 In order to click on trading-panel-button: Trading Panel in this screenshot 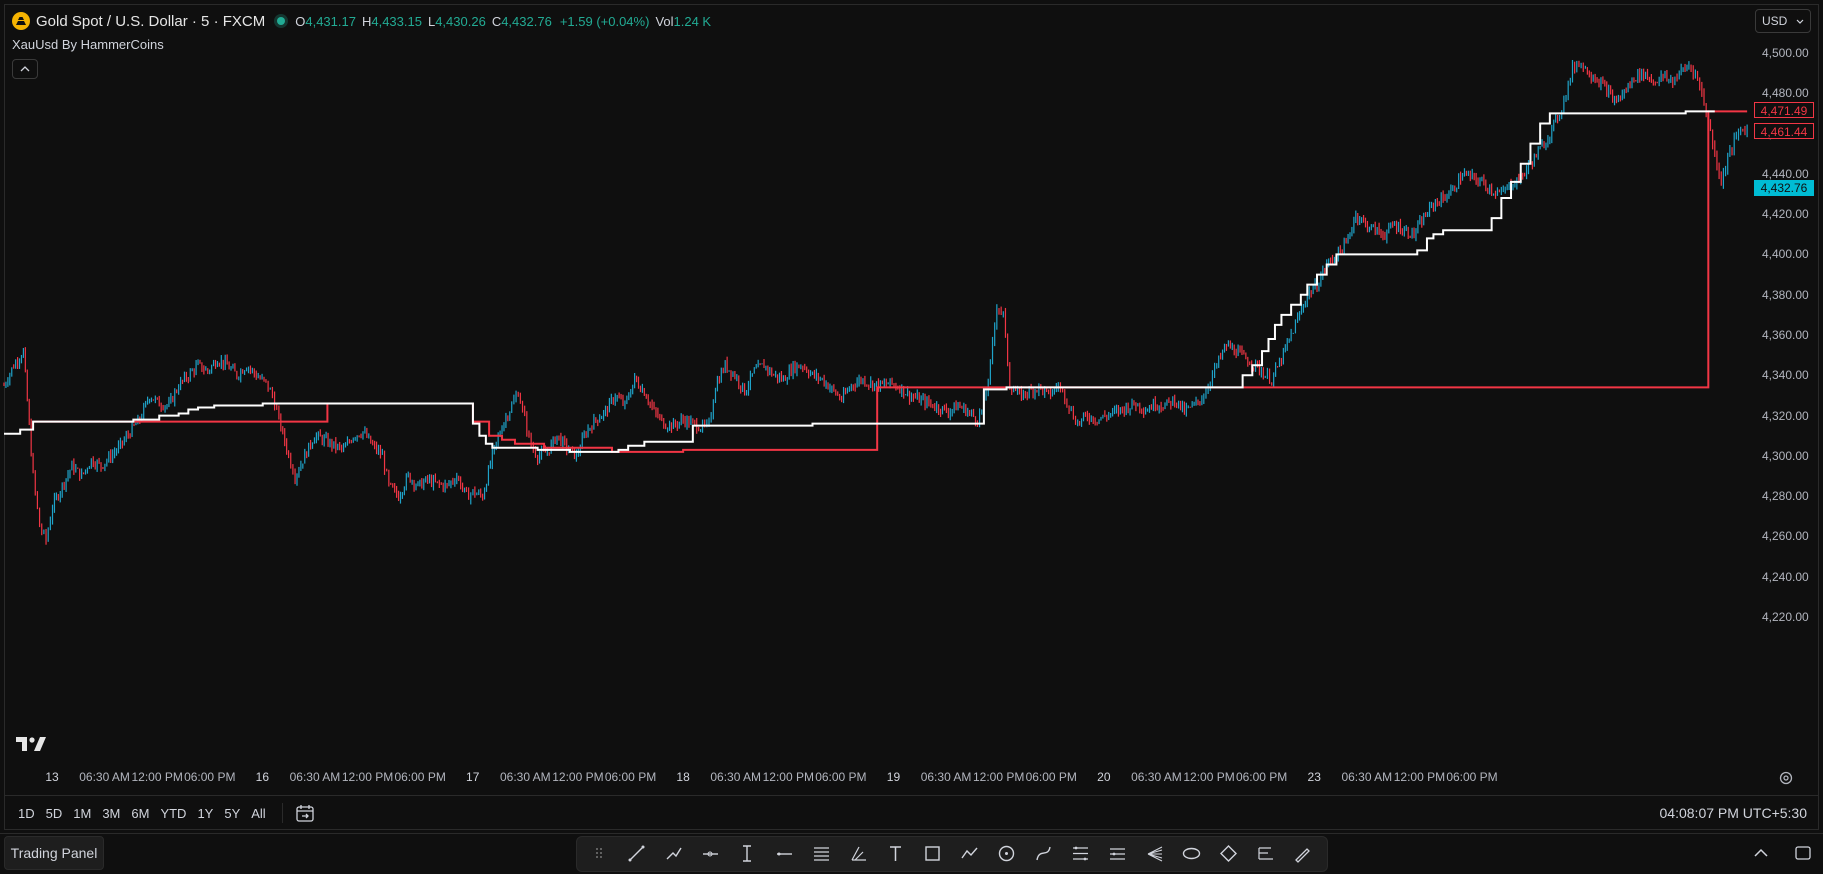, I will do `click(54, 853)`.